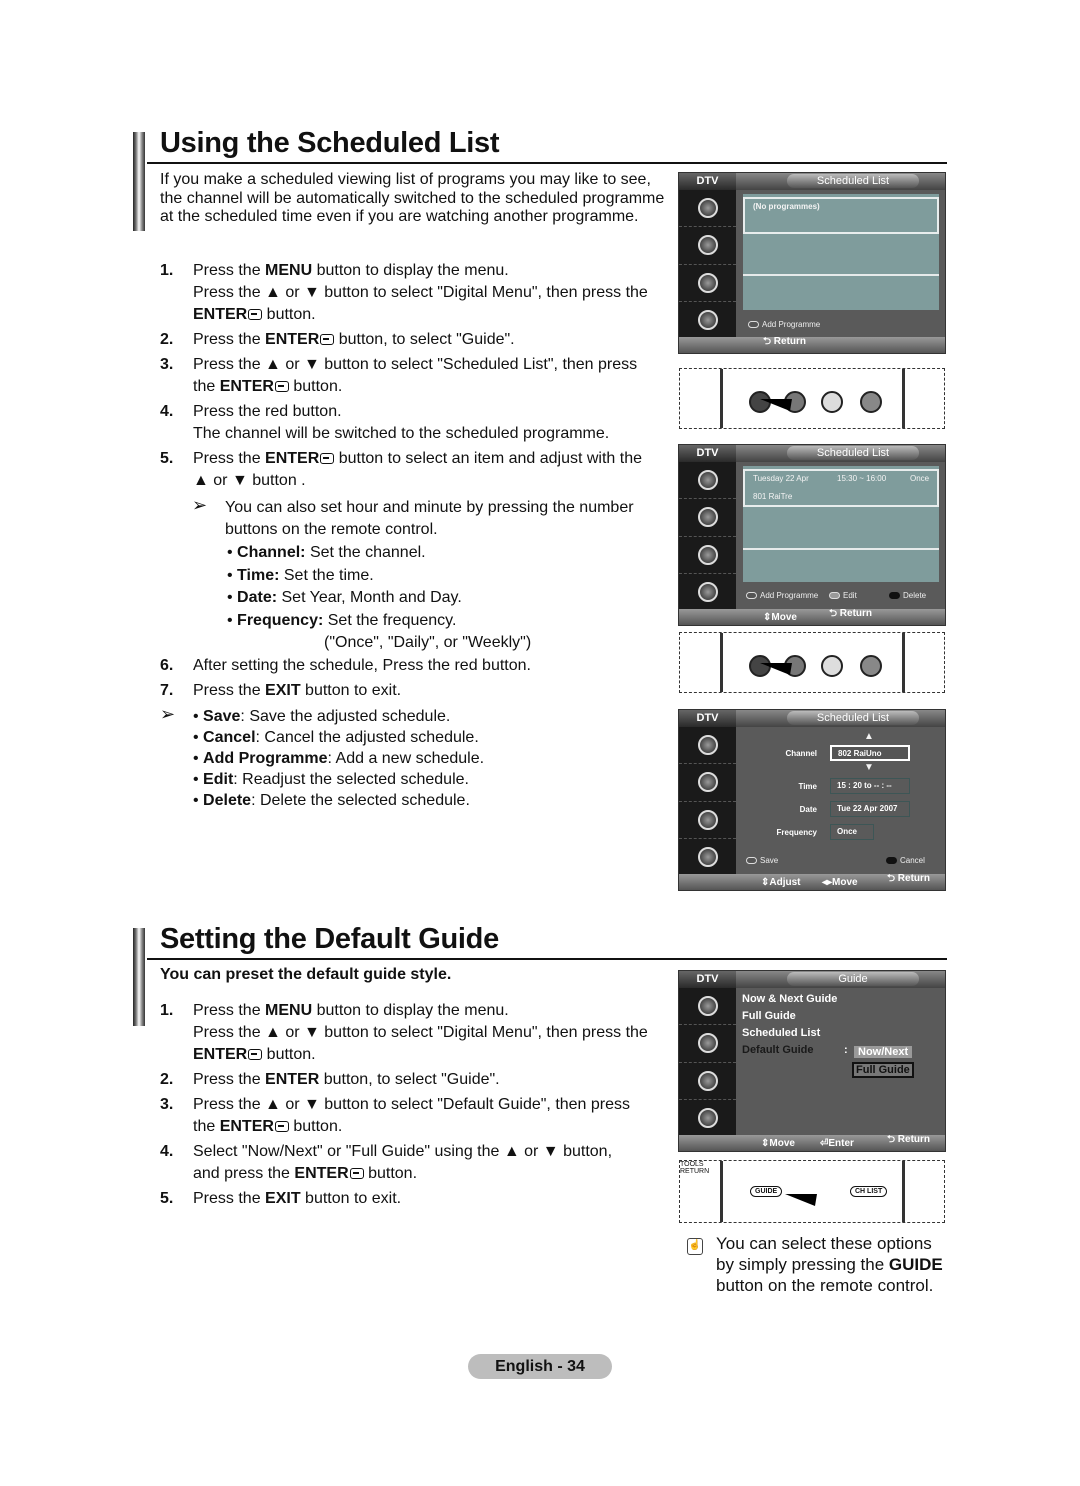 This screenshot has height=1486, width=1080. I want to click on entry-day: Tuesday 22 Apr, so click(781, 478).